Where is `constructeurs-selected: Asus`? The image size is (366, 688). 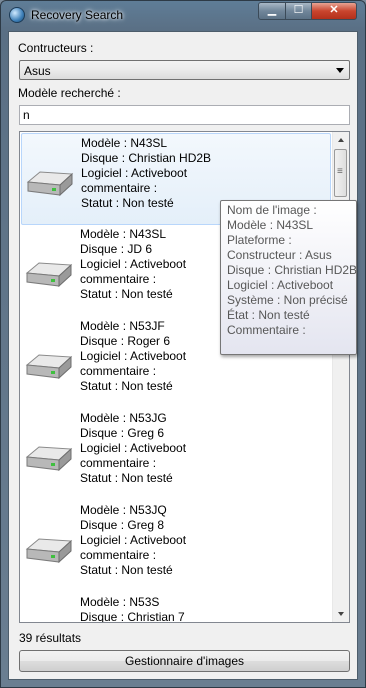 constructeurs-selected: Asus is located at coordinates (37, 71).